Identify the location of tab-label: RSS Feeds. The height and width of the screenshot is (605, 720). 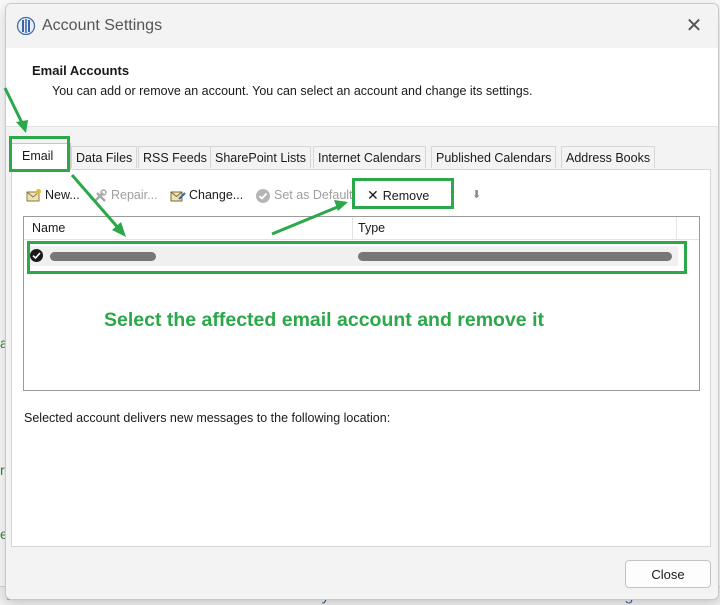
(175, 158).